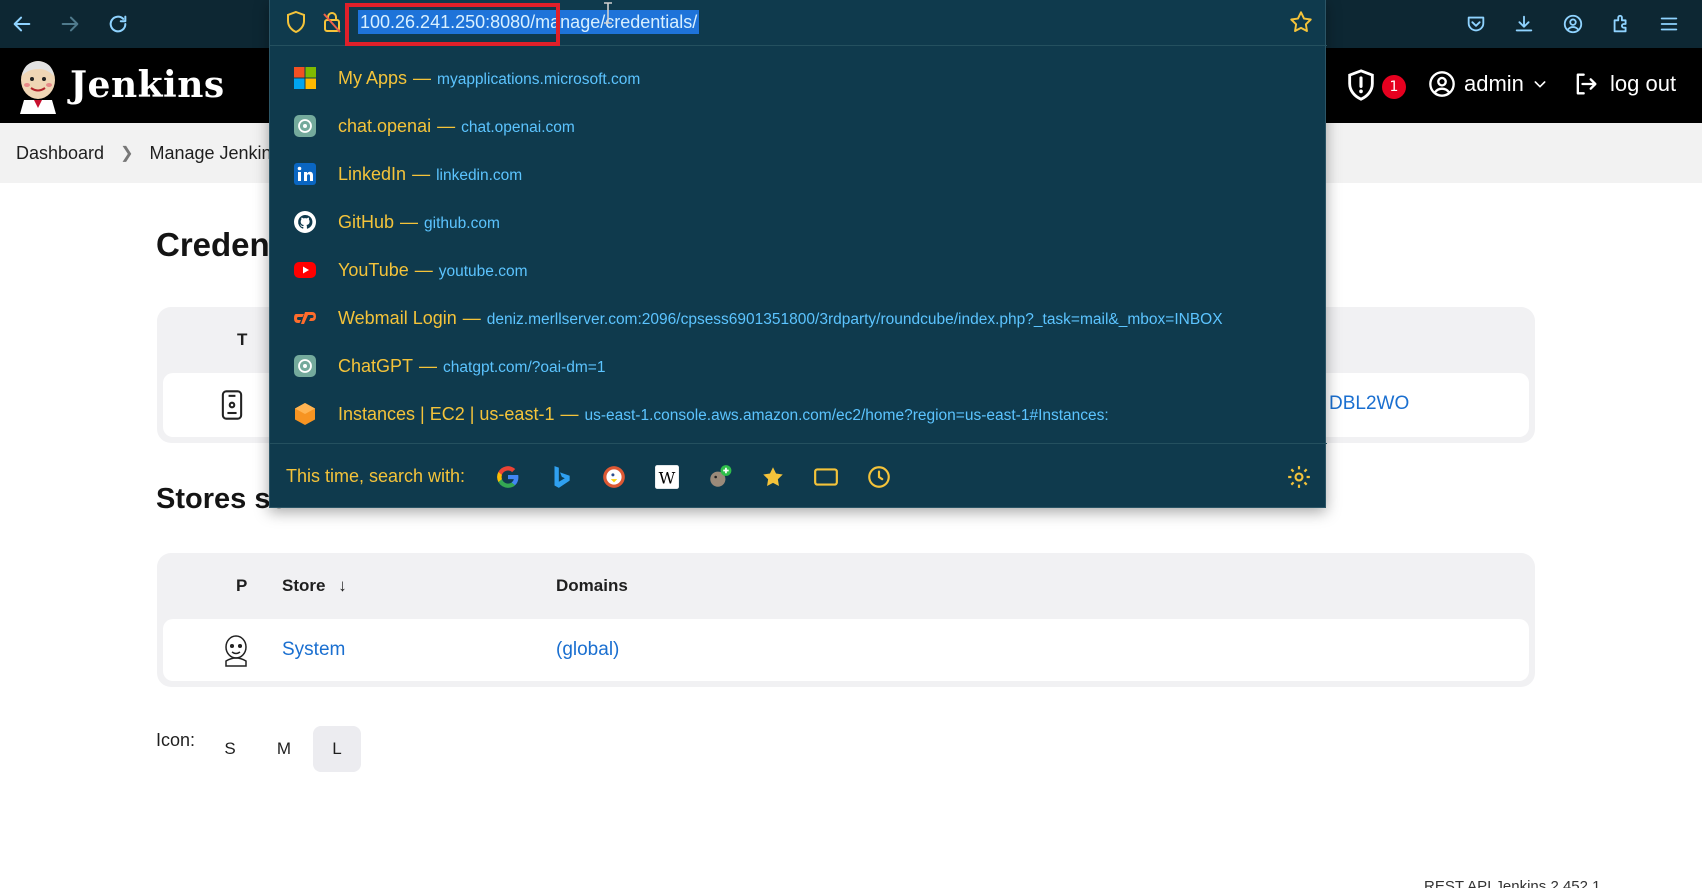  I want to click on bookmark-star-icon, so click(1301, 22).